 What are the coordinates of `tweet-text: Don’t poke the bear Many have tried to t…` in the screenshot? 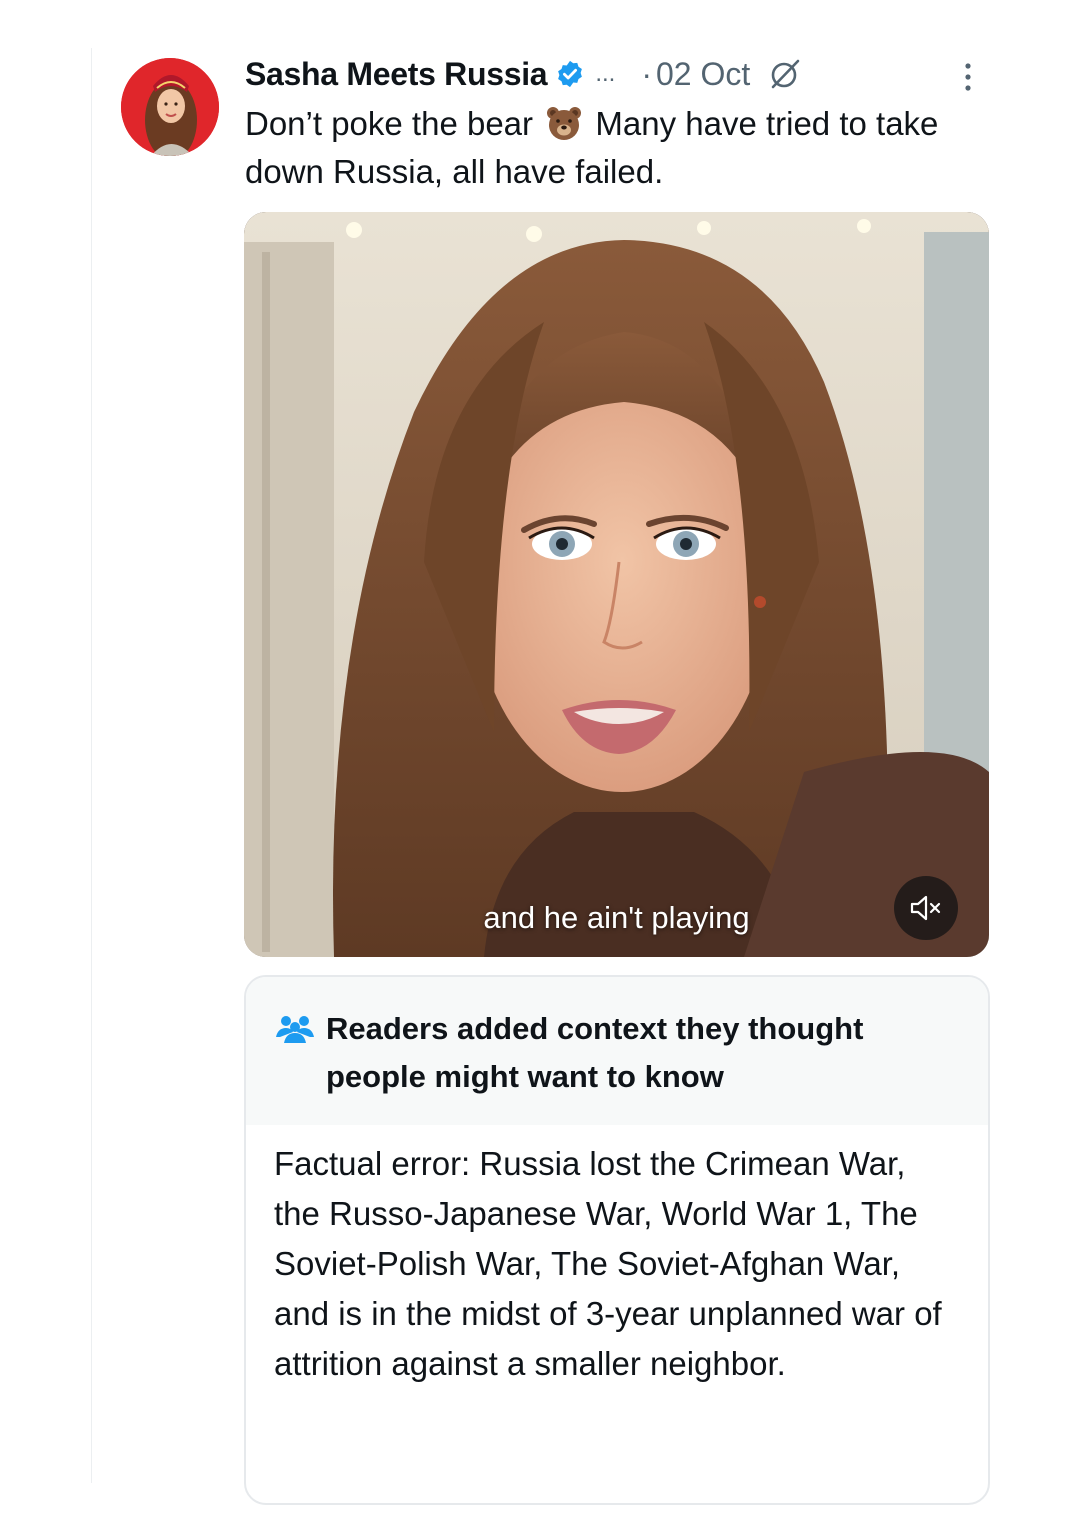 It's located at (610, 148).